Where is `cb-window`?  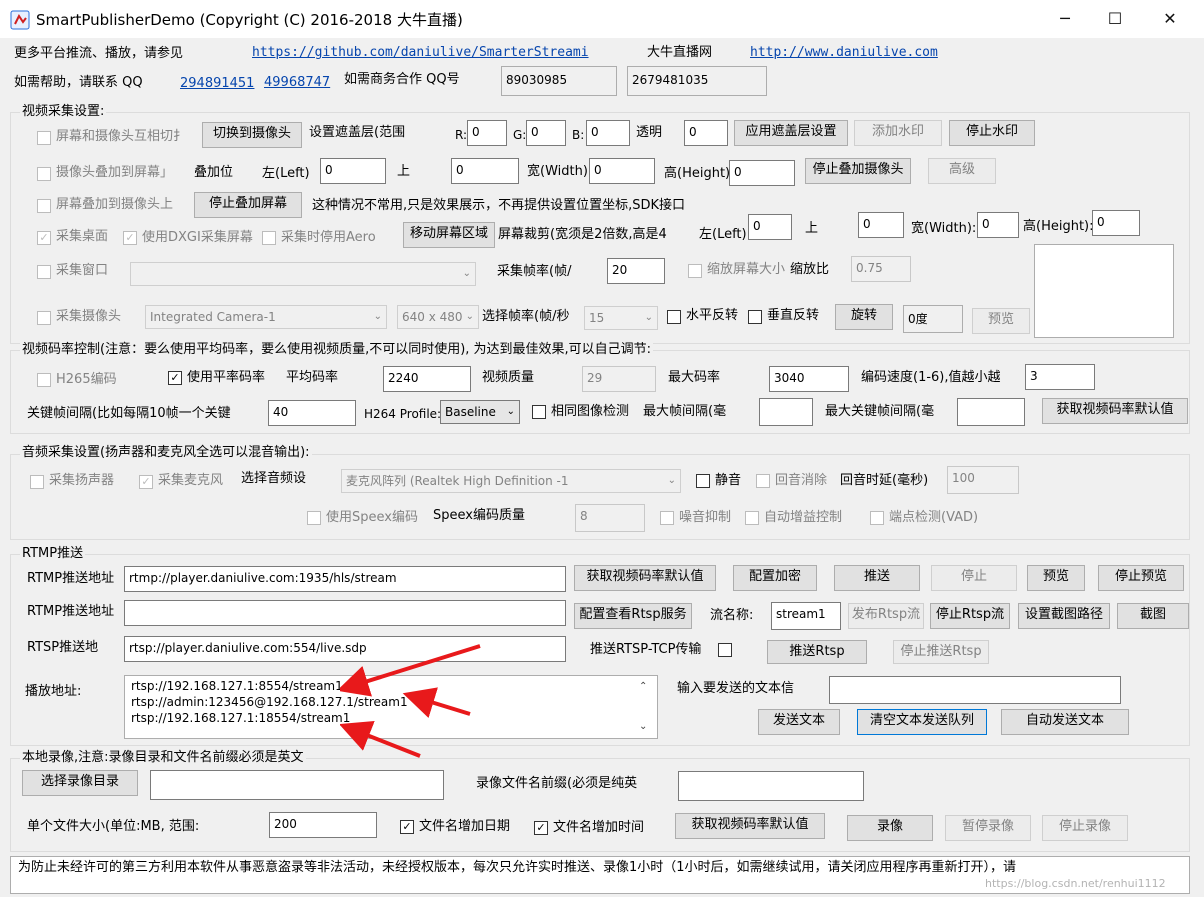
cb-window is located at coordinates (44, 272).